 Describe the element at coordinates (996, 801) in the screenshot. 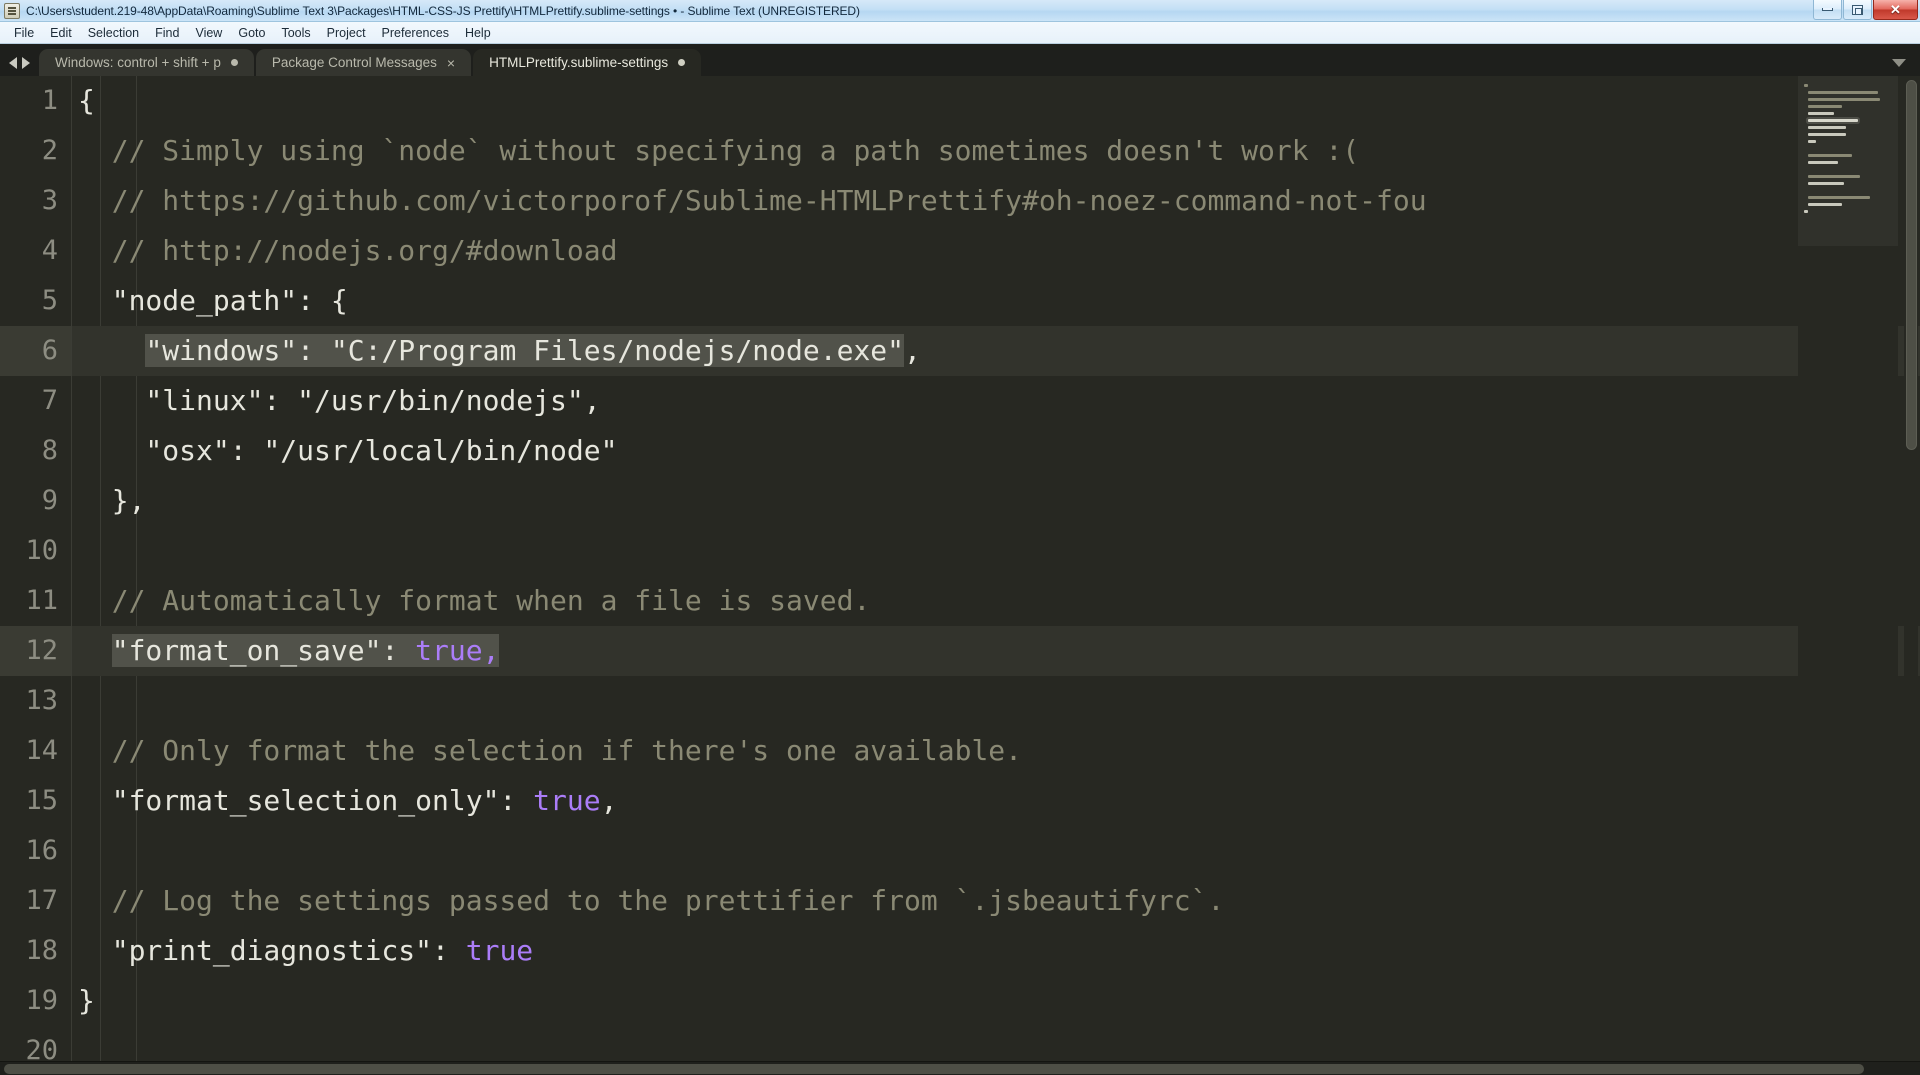

I see `code-line: "format_selection_only": true,` at that location.